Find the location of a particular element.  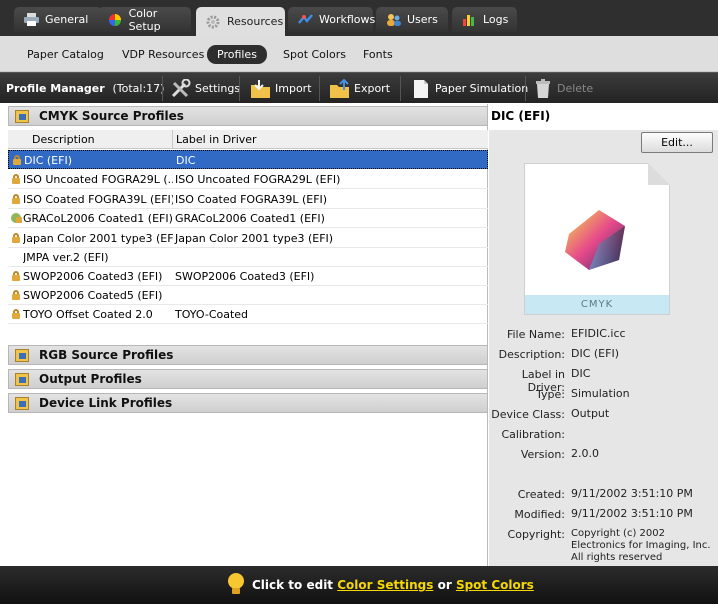

footer-prefix: Click to edit is located at coordinates (293, 585).